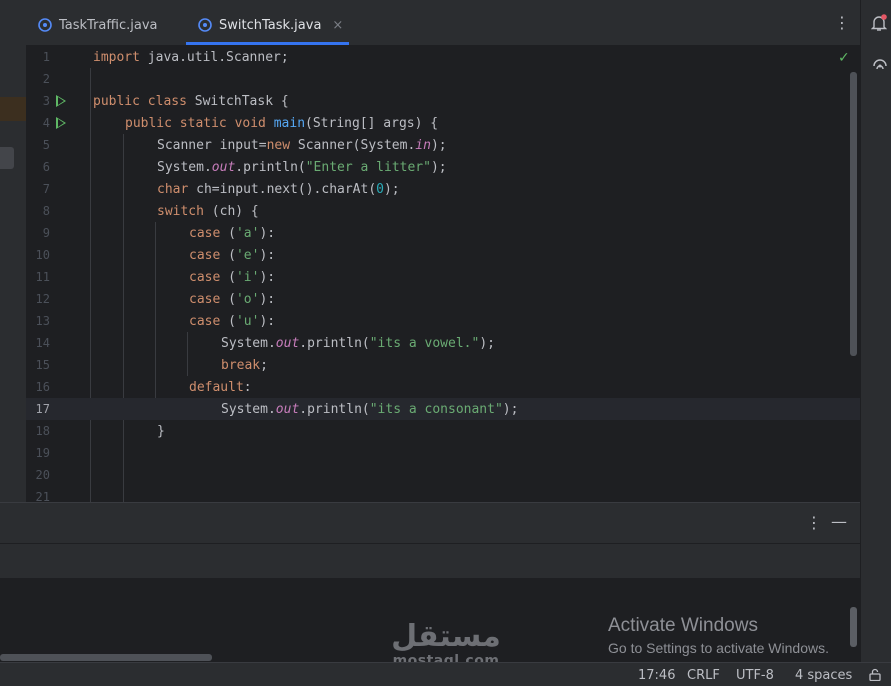  I want to click on line-number: 14, so click(42, 343).